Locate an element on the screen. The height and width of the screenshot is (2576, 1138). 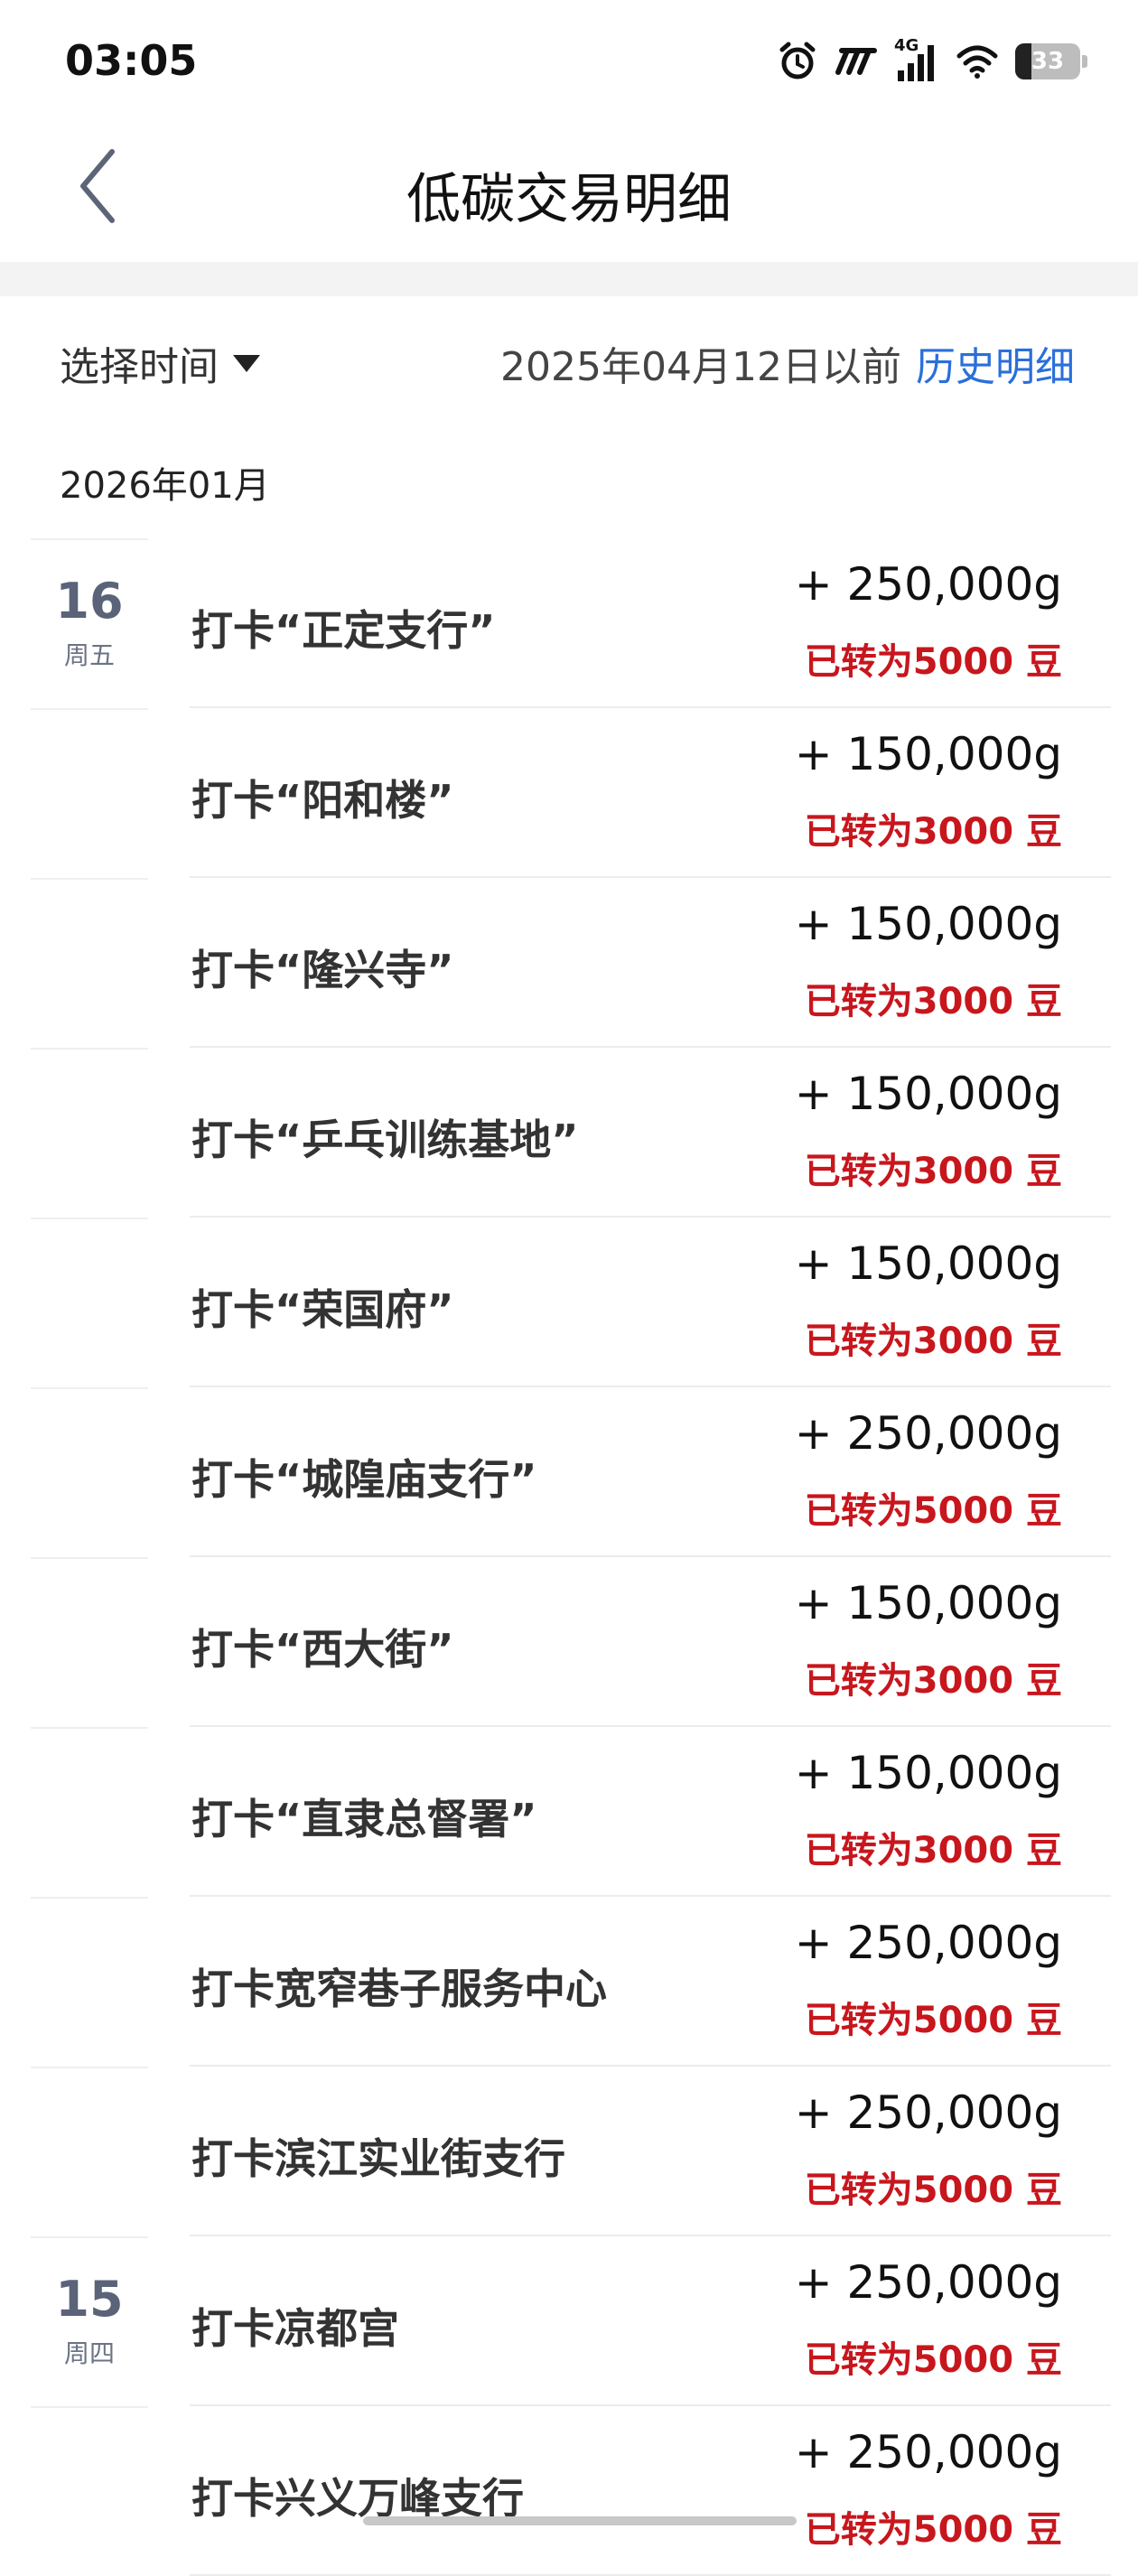
transaction-row: 打卡“城隍庙支行” + 250,000g 已转为5000 豆 is located at coordinates (569, 1472).